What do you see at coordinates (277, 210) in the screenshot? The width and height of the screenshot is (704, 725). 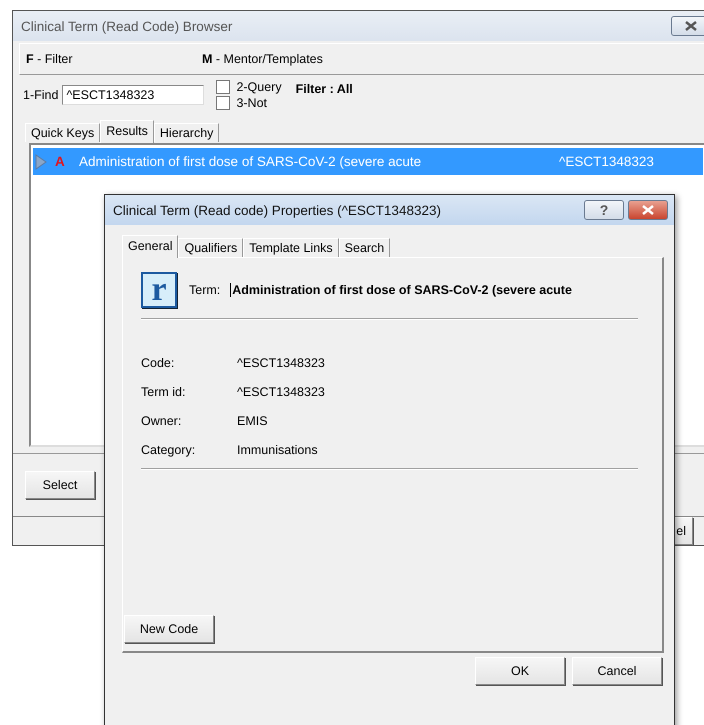 I see `dialog-title: Clinical Term (Read code) Properties (^ESCT1348323)` at bounding box center [277, 210].